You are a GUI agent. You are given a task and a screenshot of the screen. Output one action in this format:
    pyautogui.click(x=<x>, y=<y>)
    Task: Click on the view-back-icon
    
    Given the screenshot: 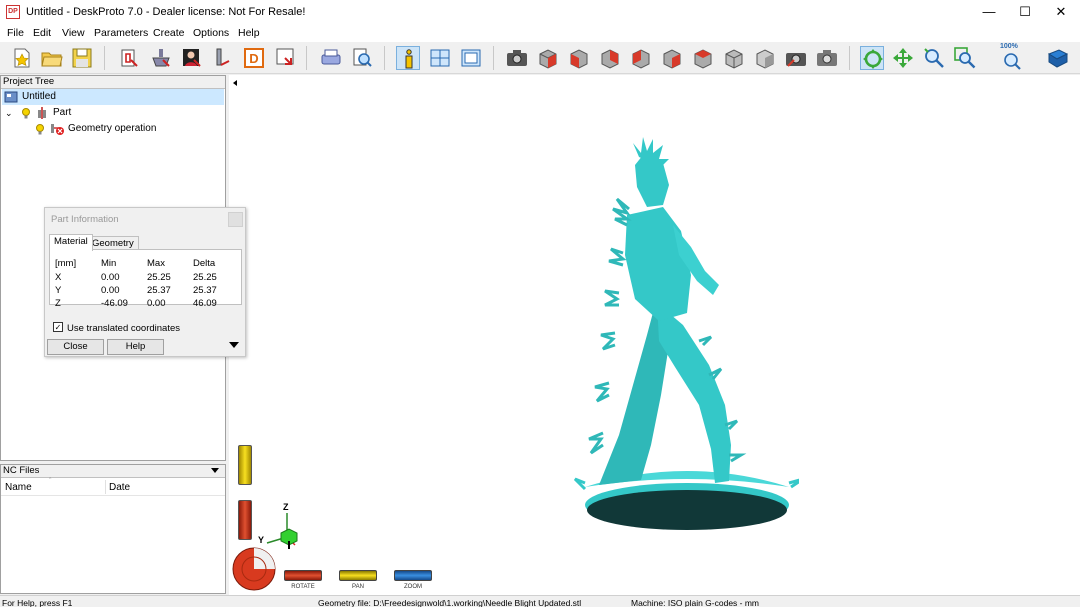 What is the action you would take?
    pyautogui.click(x=610, y=58)
    